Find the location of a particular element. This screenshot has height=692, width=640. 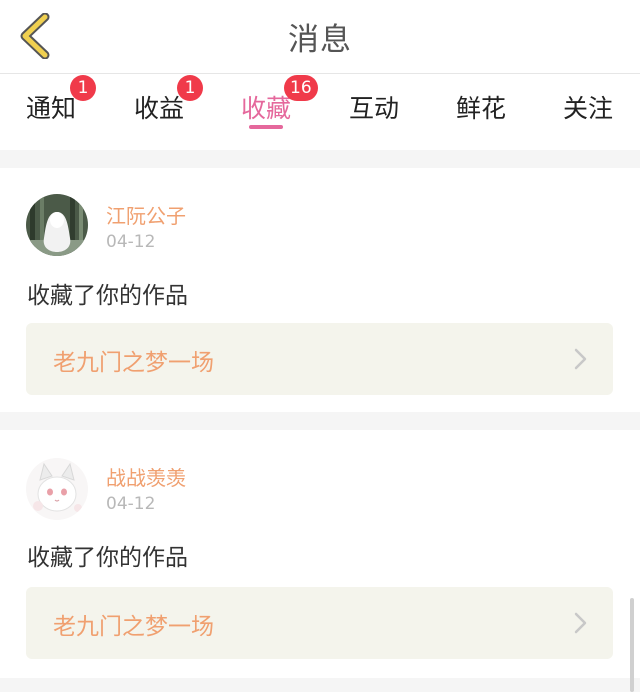

tab-follows: 关注 is located at coordinates (588, 113).